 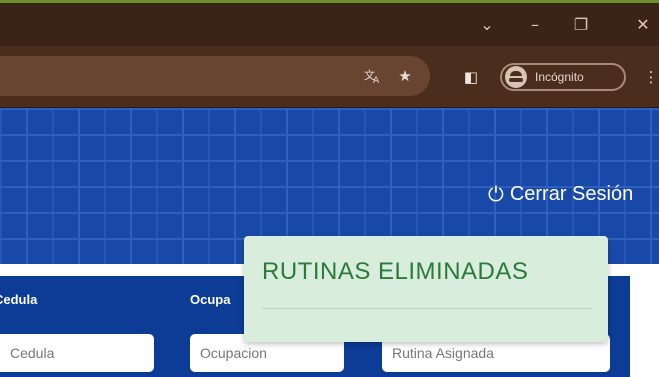 What do you see at coordinates (651, 77) in the screenshot?
I see `browser-menu-icon: ⋮` at bounding box center [651, 77].